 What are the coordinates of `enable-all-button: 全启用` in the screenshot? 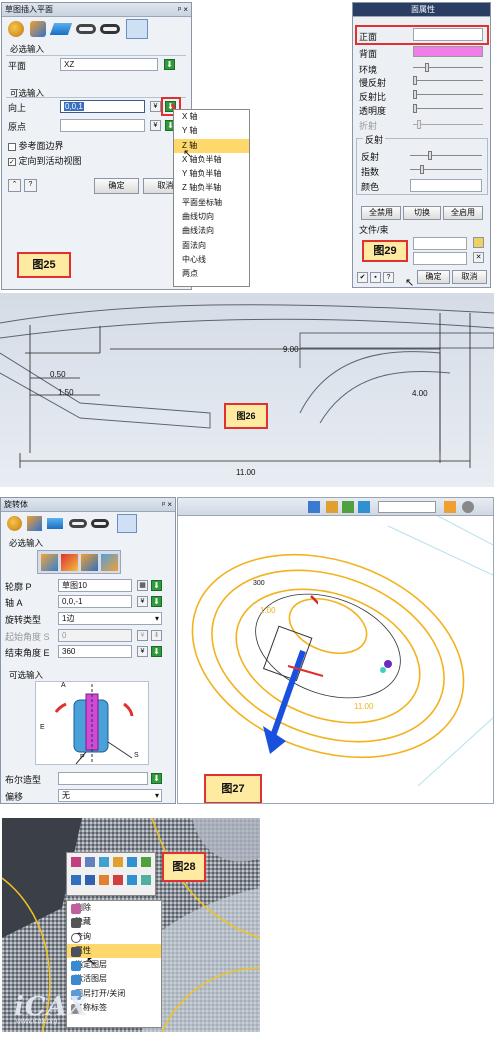 It's located at (463, 213).